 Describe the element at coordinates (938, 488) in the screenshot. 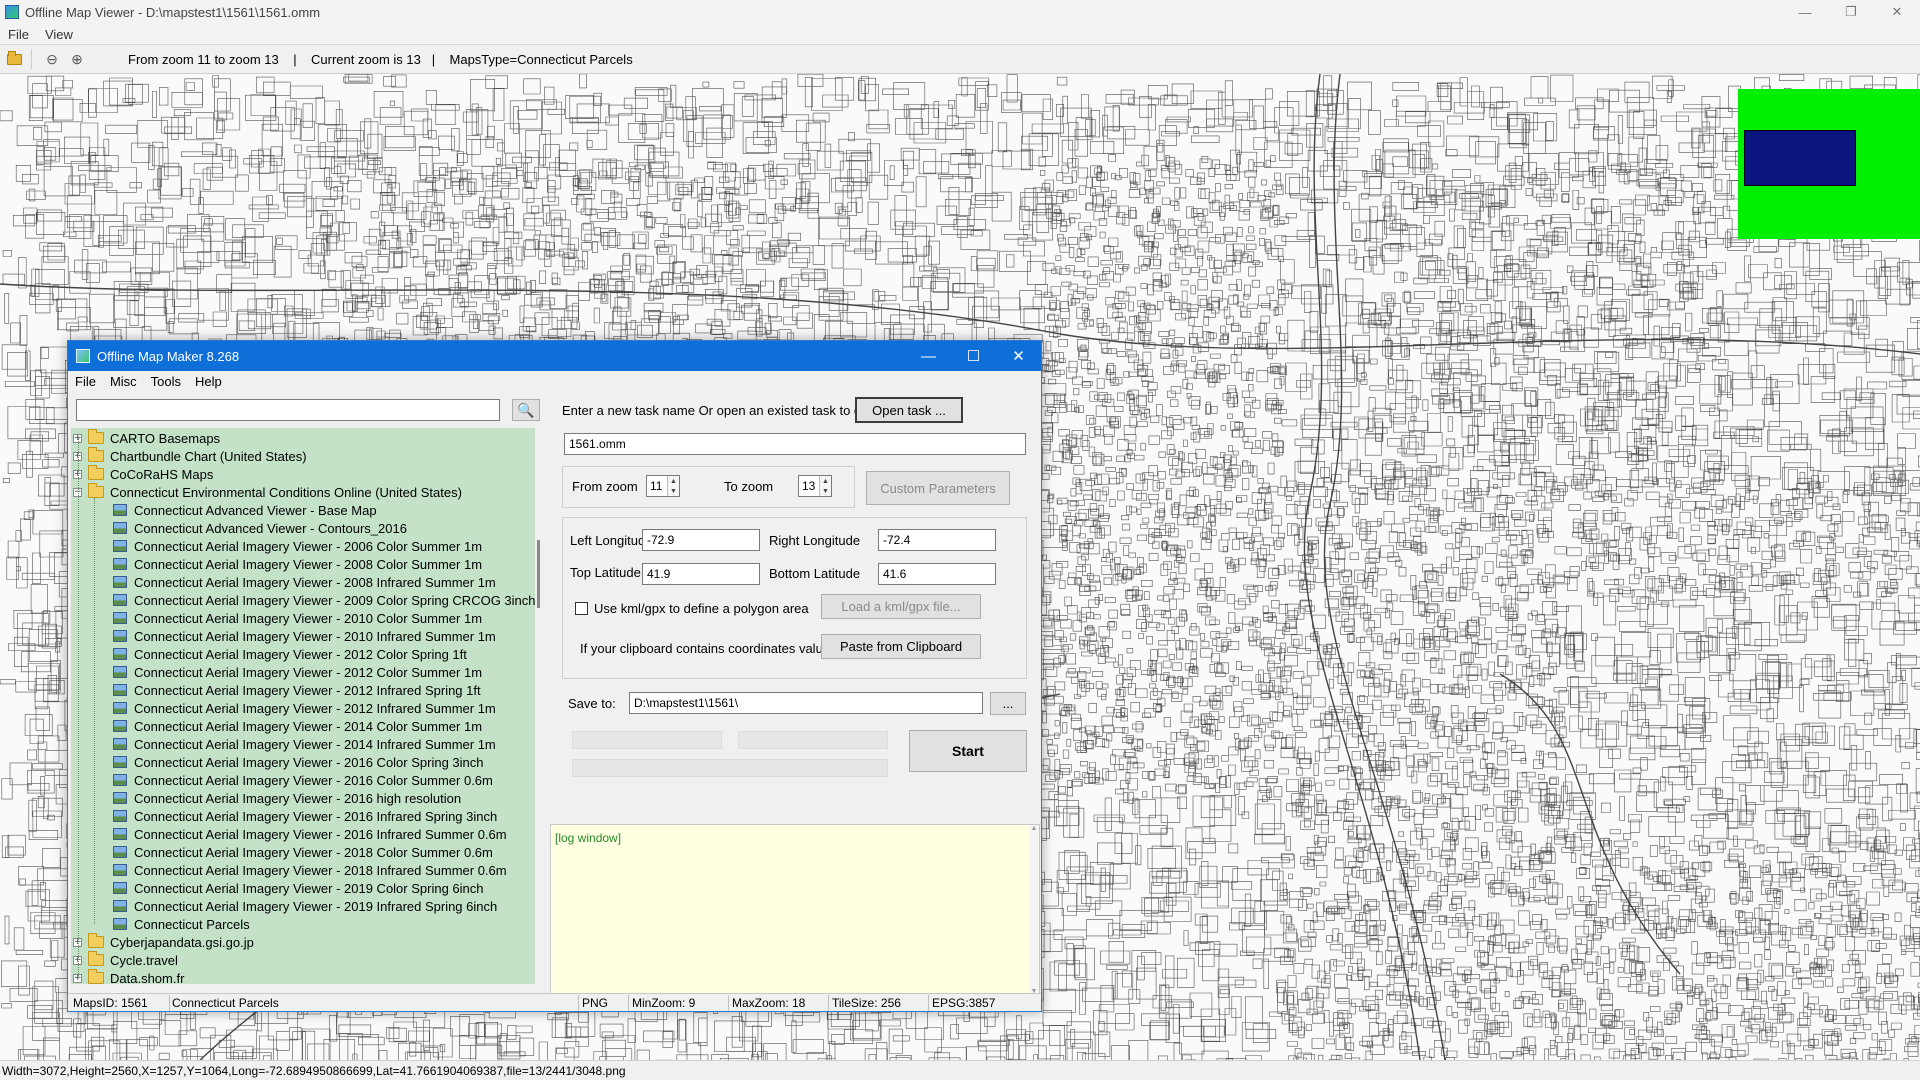

I see `custom-parameters-button: Custom Parameters` at that location.